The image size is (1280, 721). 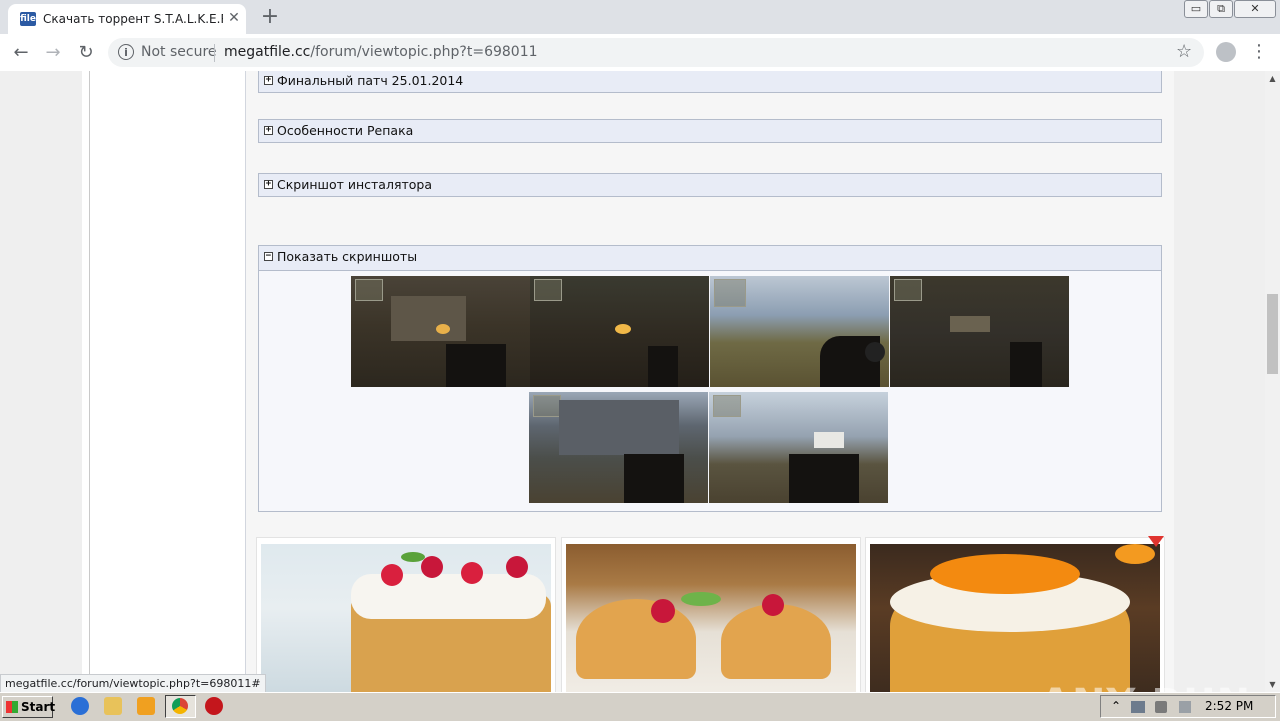 I want to click on spoiler-label: Особенности Репака, so click(x=345, y=130).